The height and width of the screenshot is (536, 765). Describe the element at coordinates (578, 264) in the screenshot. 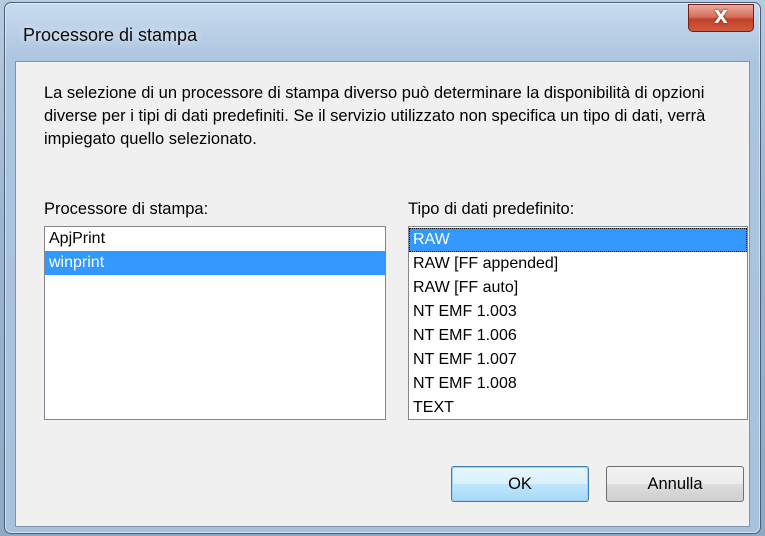

I see `datatype-item-raw-ff-appended: RAW [FF appended]` at that location.